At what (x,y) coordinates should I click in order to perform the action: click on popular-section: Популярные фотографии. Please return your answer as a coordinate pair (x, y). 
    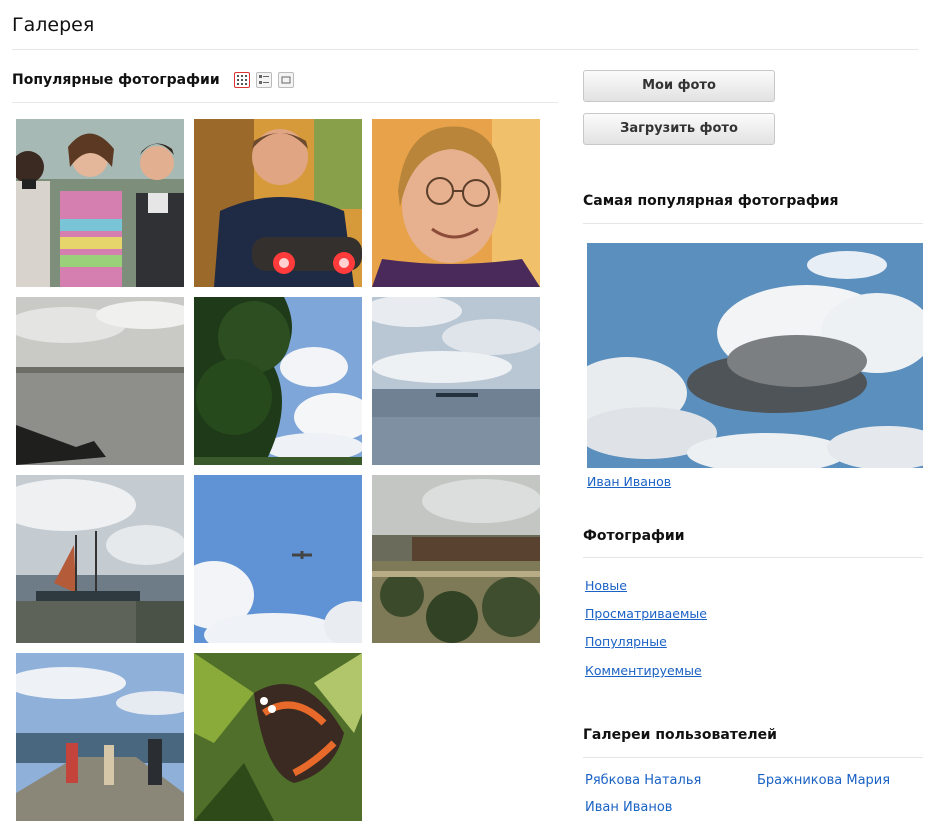
    Looking at the image, I should click on (285, 80).